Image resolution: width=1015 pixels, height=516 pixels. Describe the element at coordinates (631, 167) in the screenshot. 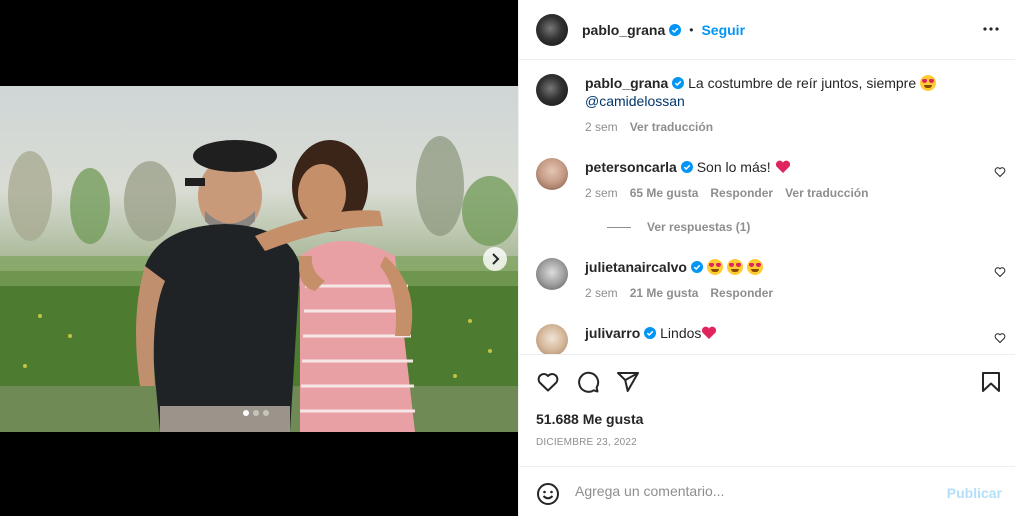

I see `comment-username: petersoncarla` at that location.